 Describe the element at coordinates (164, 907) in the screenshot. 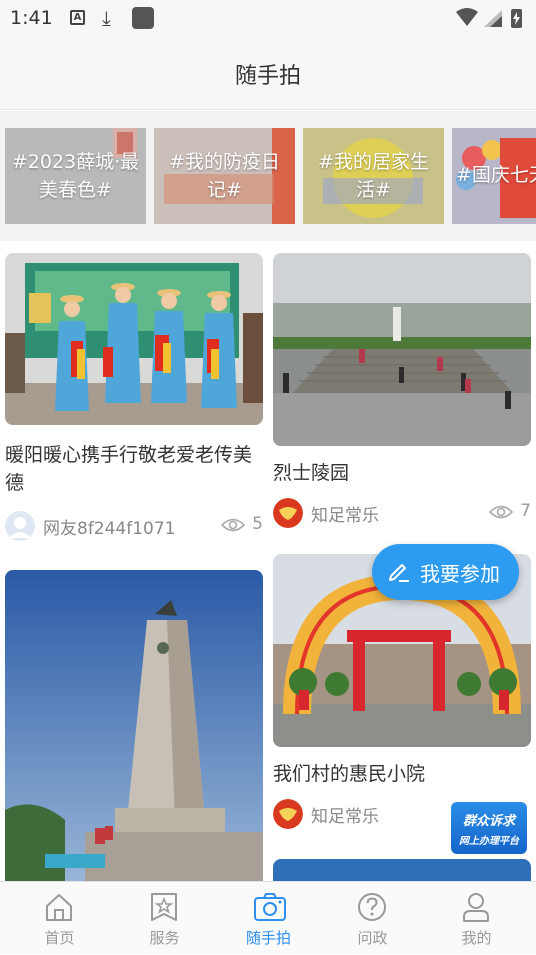

I see `star-bookmark-icon` at that location.